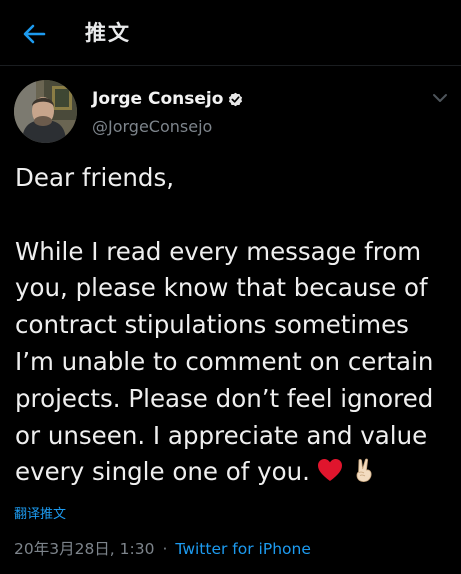 This screenshot has width=461, height=574. Describe the element at coordinates (364, 471) in the screenshot. I see `victory-hand-icon` at that location.